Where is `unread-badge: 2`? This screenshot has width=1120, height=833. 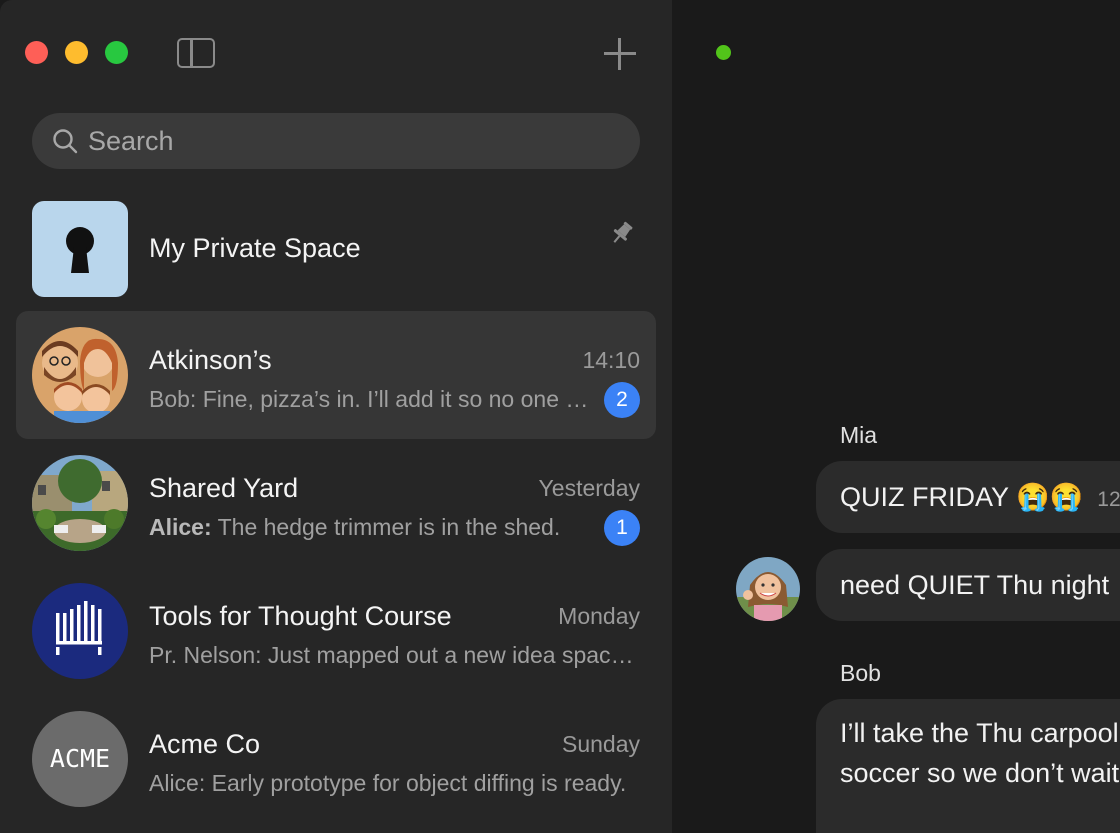
unread-badge: 2 is located at coordinates (622, 400).